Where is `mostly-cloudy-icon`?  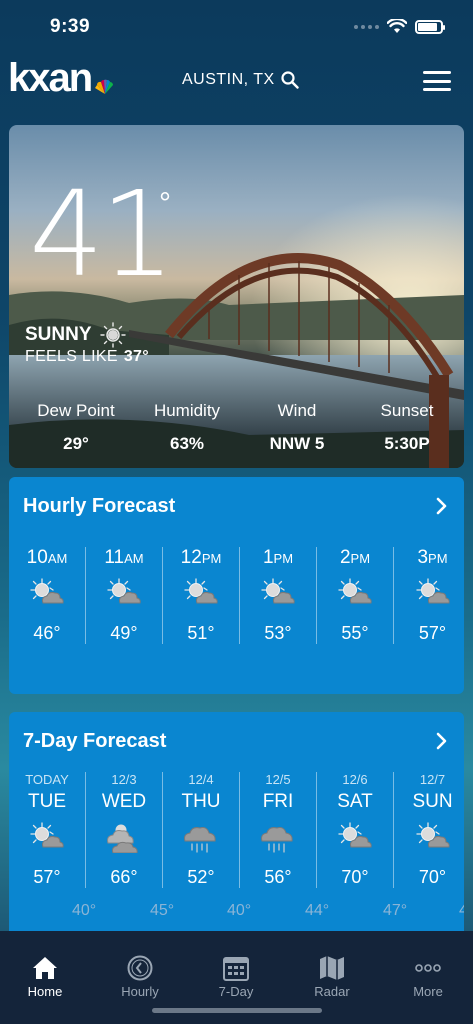
mostly-cloudy-icon is located at coordinates (122, 838).